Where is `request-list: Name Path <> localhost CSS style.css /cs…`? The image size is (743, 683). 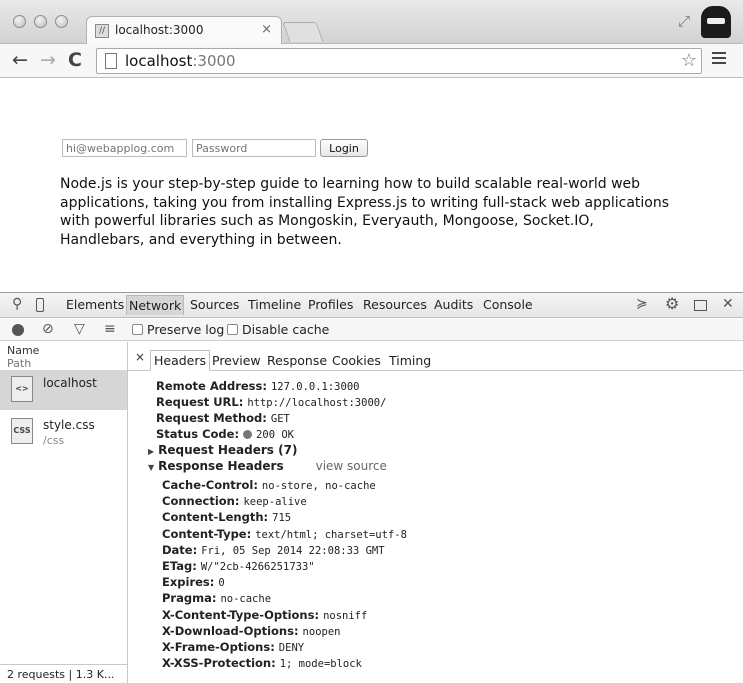
request-list: Name Path <> localhost CSS style.css /cs… is located at coordinates (64, 512).